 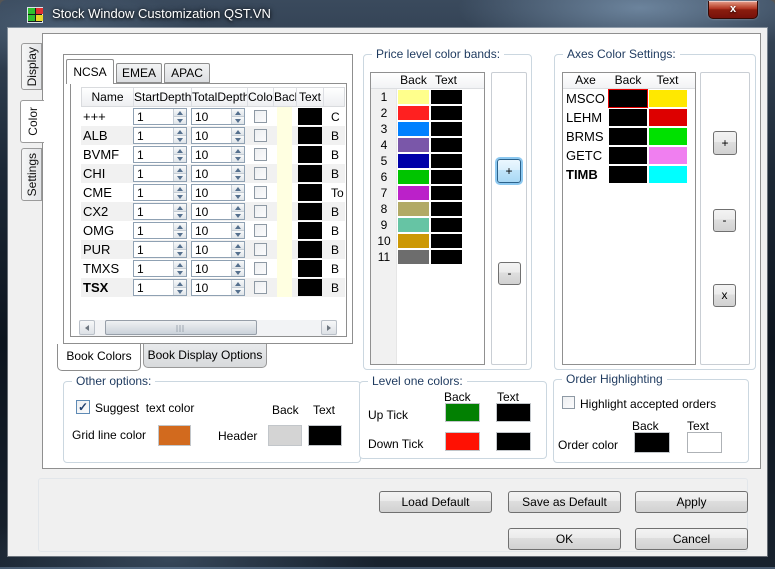 What do you see at coordinates (564, 539) in the screenshot?
I see `ok-button: OK` at bounding box center [564, 539].